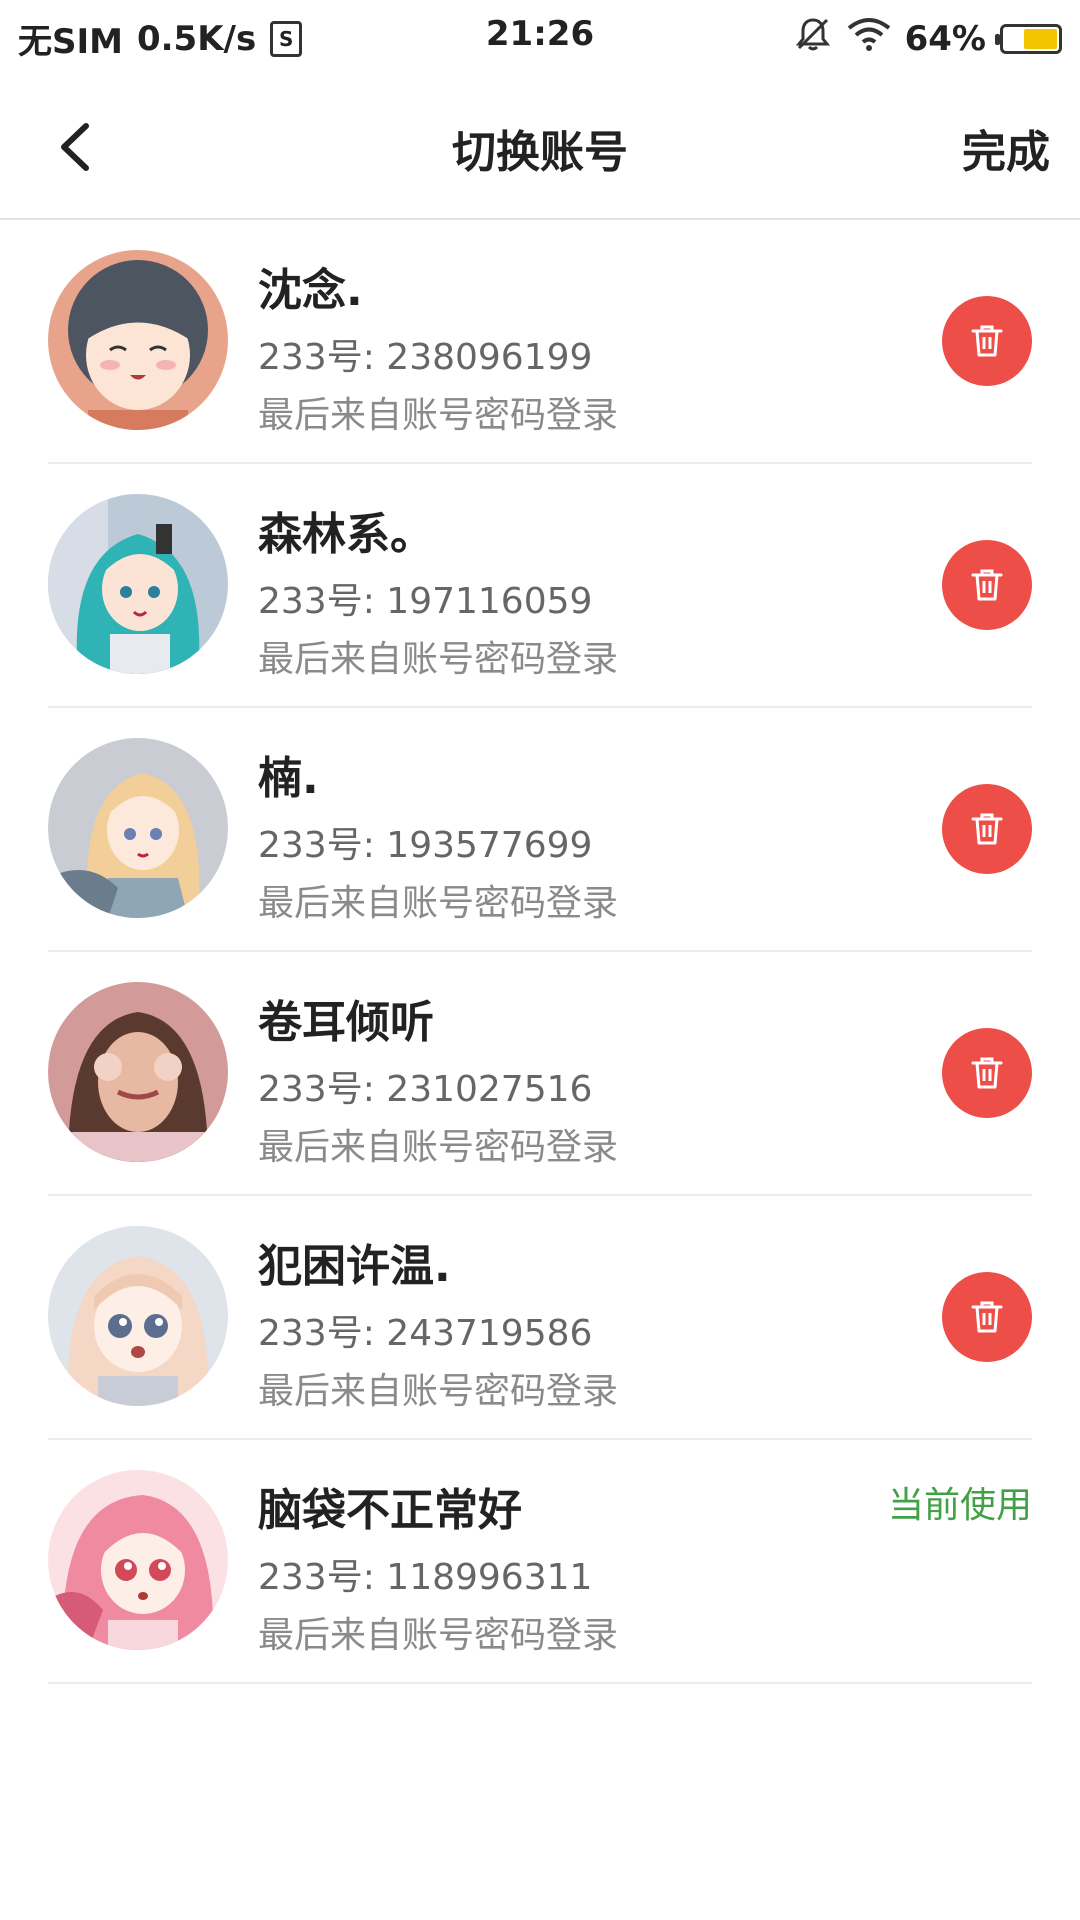  I want to click on account-row: 犯困许温. 233号: 243719586 最后来自账号密码登录, so click(540, 1318).